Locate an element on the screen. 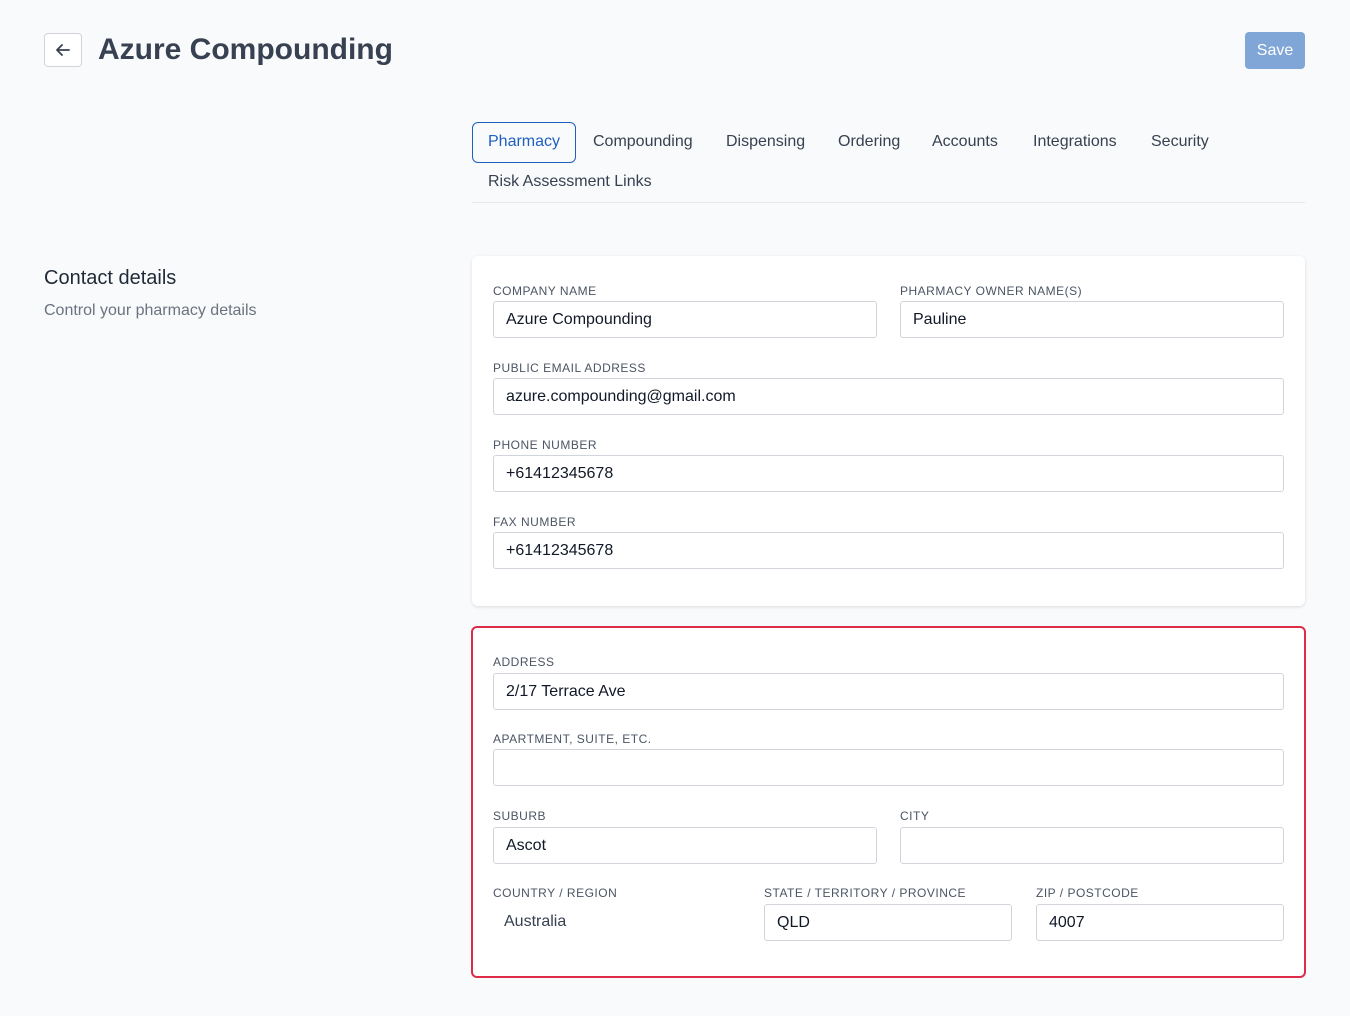 The height and width of the screenshot is (1016, 1350). owner-names-label: PHARMACY OWNER NAME(S) is located at coordinates (991, 291).